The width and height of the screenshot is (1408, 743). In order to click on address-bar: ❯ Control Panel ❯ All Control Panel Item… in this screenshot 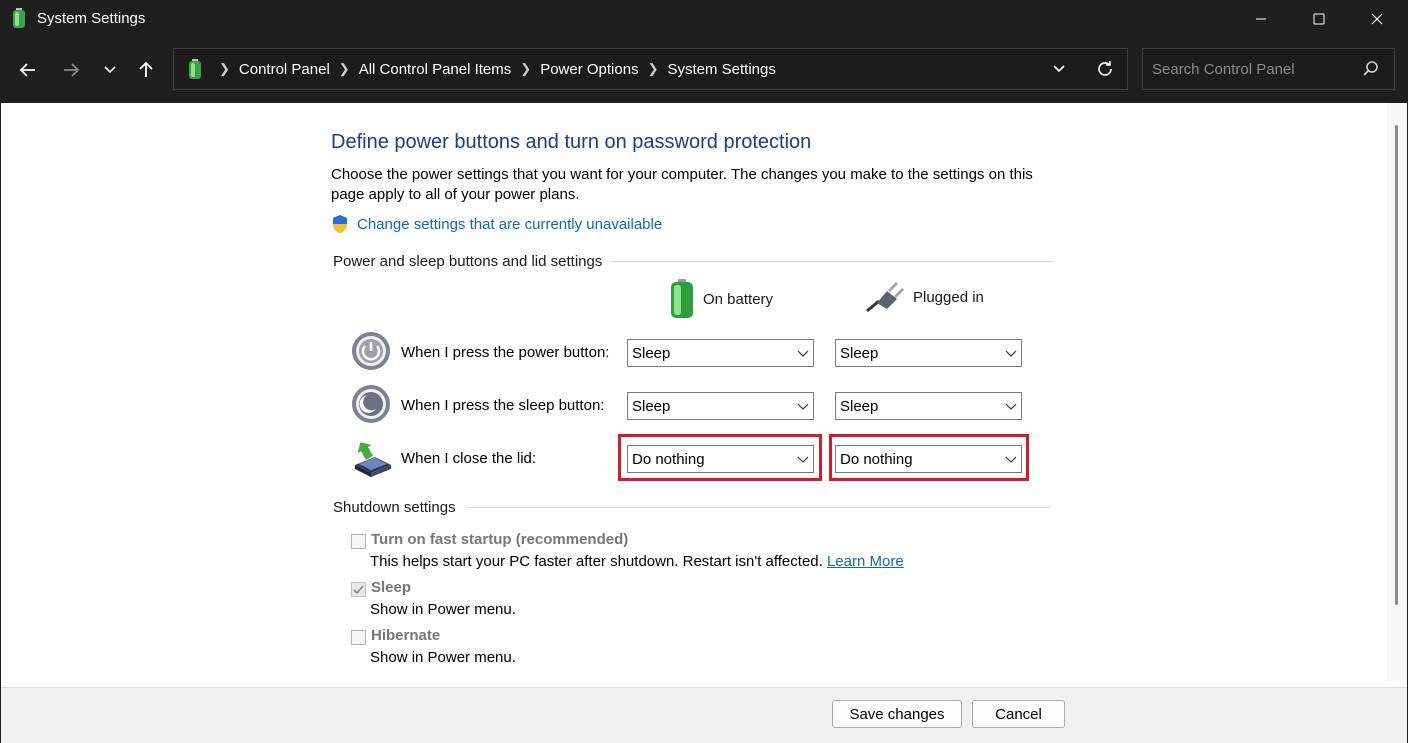, I will do `click(650, 69)`.